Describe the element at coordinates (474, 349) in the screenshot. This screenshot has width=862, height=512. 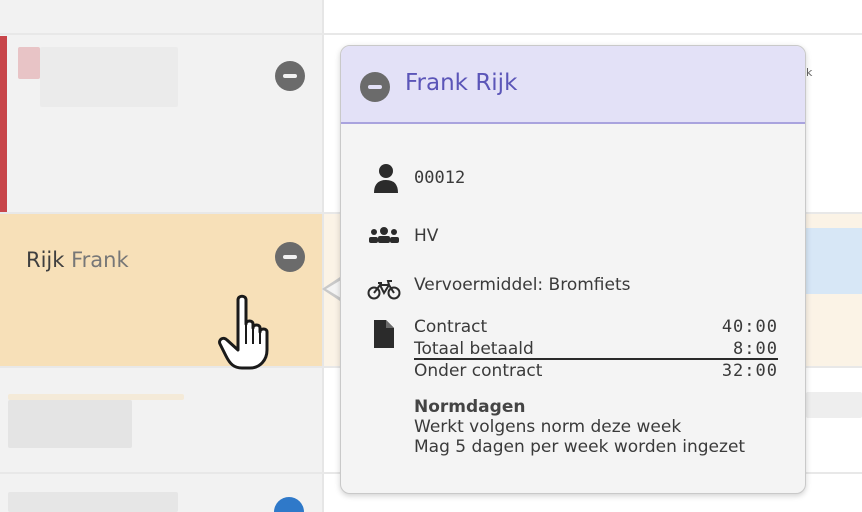
I see `contract-label: Totaal betaald` at that location.